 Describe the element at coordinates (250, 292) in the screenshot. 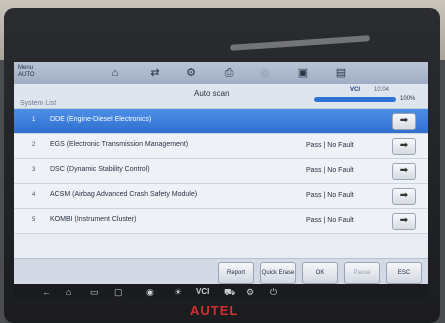

I see `settings-nav-icon: ⚙` at that location.